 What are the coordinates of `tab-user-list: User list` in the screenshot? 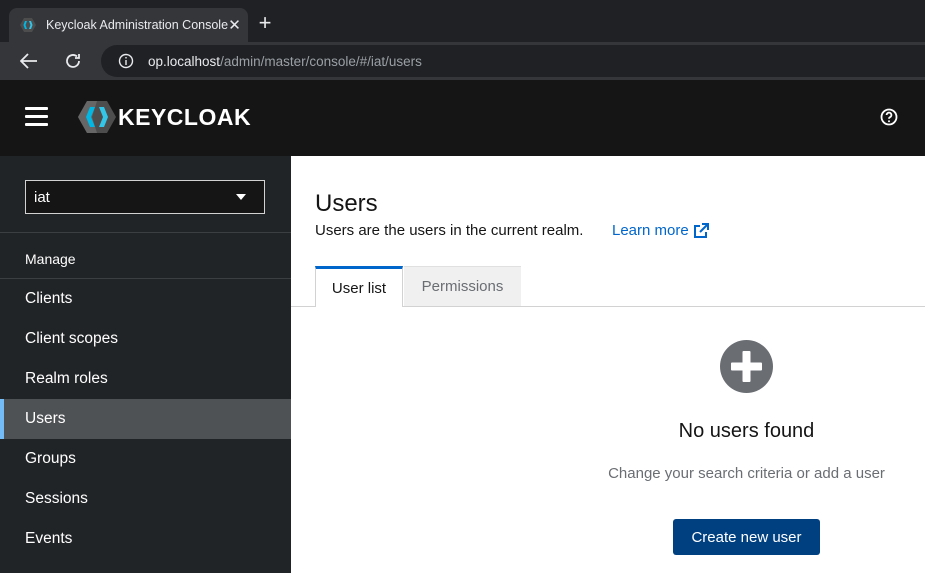 It's located at (359, 286).